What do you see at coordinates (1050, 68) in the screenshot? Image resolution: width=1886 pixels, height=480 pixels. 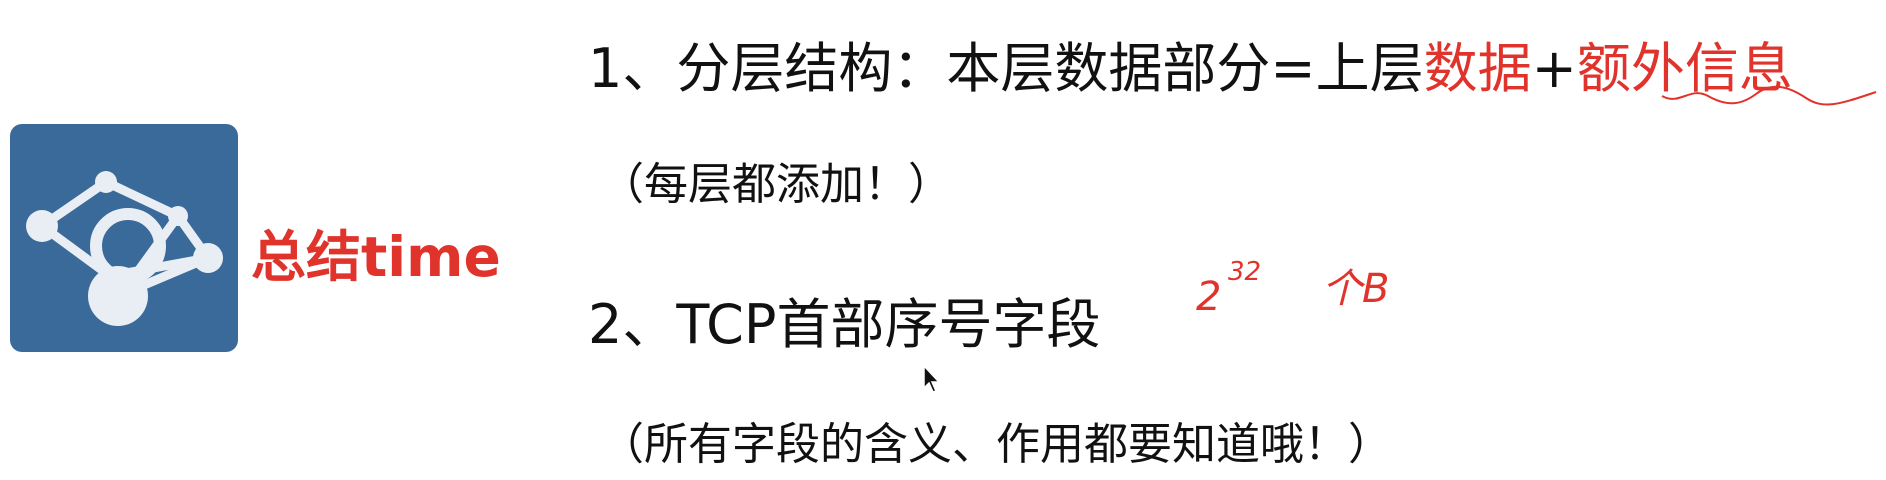 I see `point-1-text: 分层结构：本层数据部分=上层` at bounding box center [1050, 68].